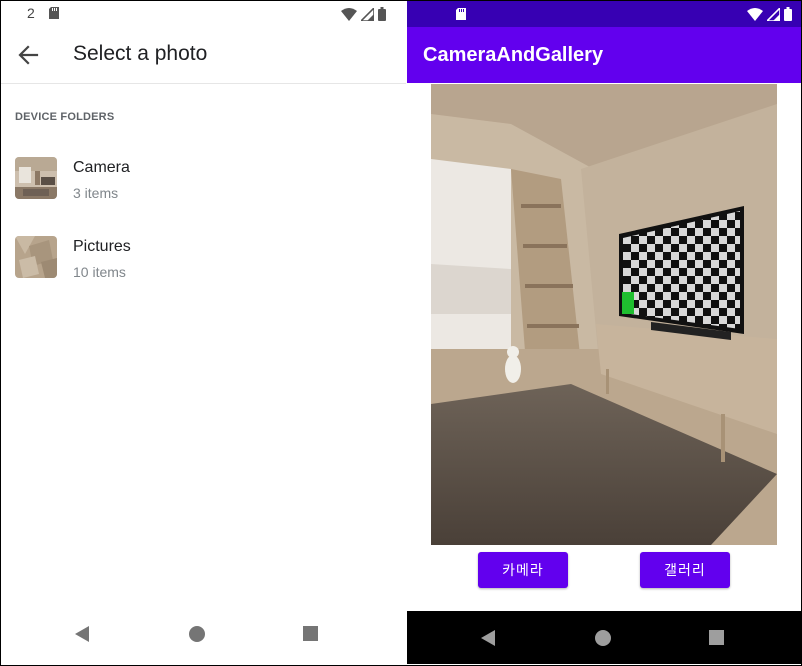 The width and height of the screenshot is (802, 666). I want to click on folder-name: Pictures, so click(102, 246).